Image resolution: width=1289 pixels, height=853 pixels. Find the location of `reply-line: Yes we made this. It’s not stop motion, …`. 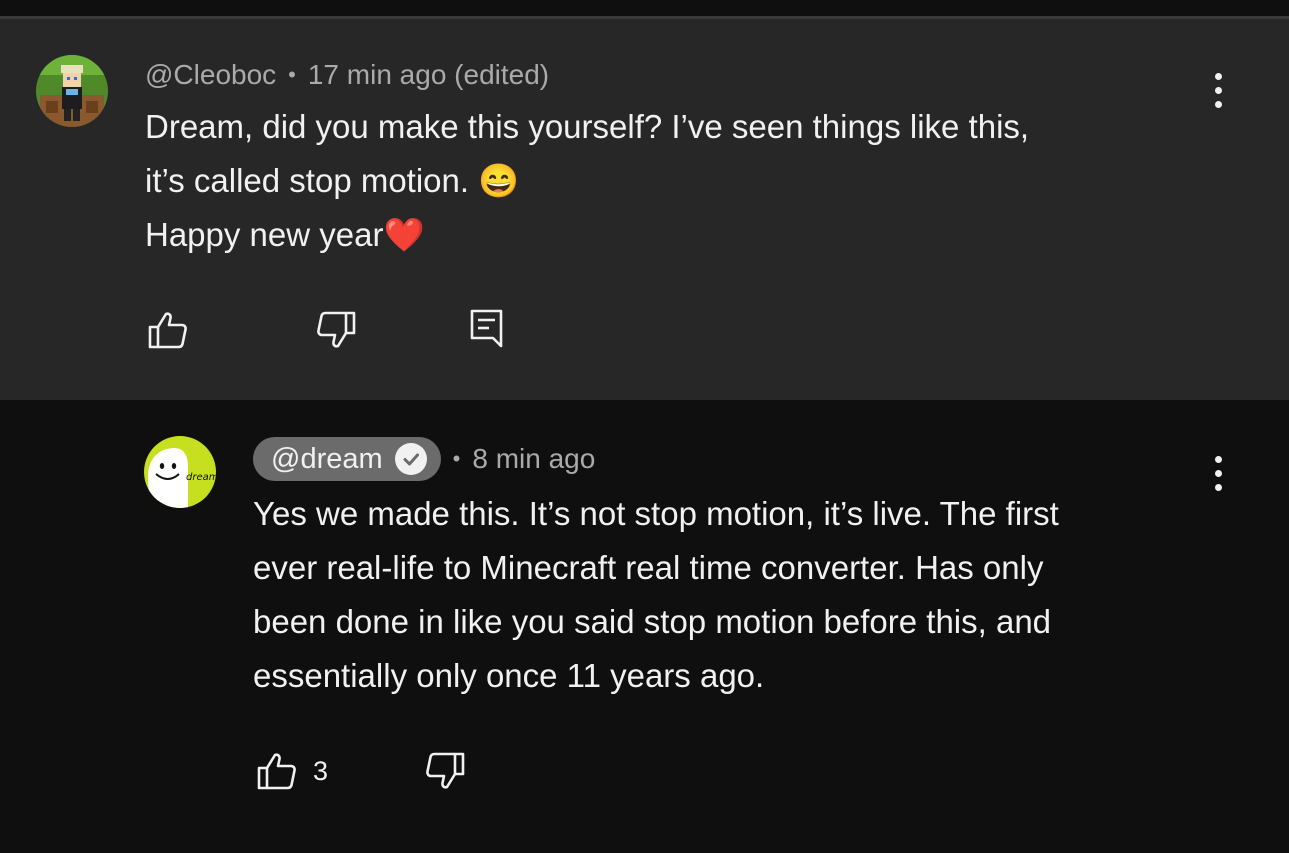

reply-line: Yes we made this. It’s not stop motion, … is located at coordinates (656, 513).